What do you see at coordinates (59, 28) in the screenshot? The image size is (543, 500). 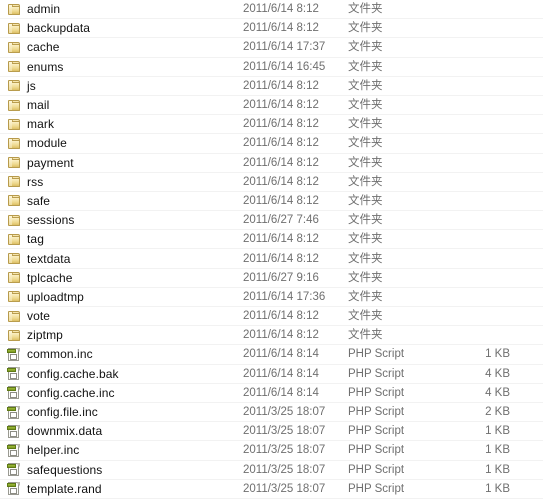 I see `file-name-label: backupdata` at bounding box center [59, 28].